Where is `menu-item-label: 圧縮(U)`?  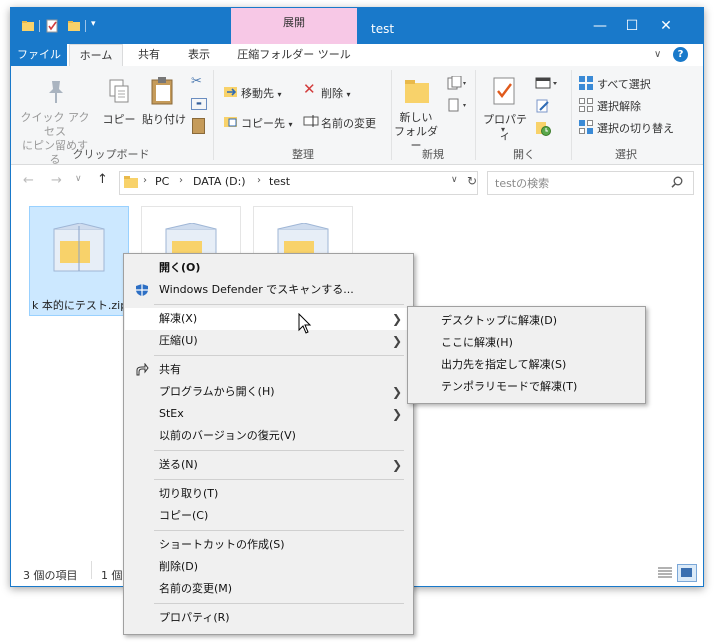
menu-item-label: 圧縮(U) is located at coordinates (178, 340).